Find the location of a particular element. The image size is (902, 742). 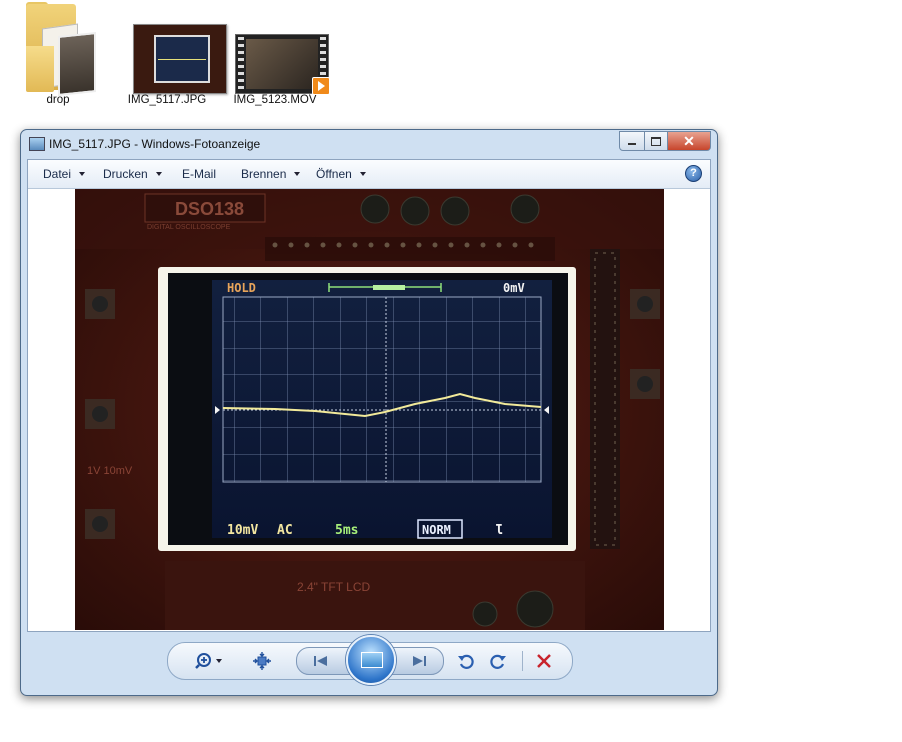

scope-trigger-mode: NORM is located at coordinates (436, 530).